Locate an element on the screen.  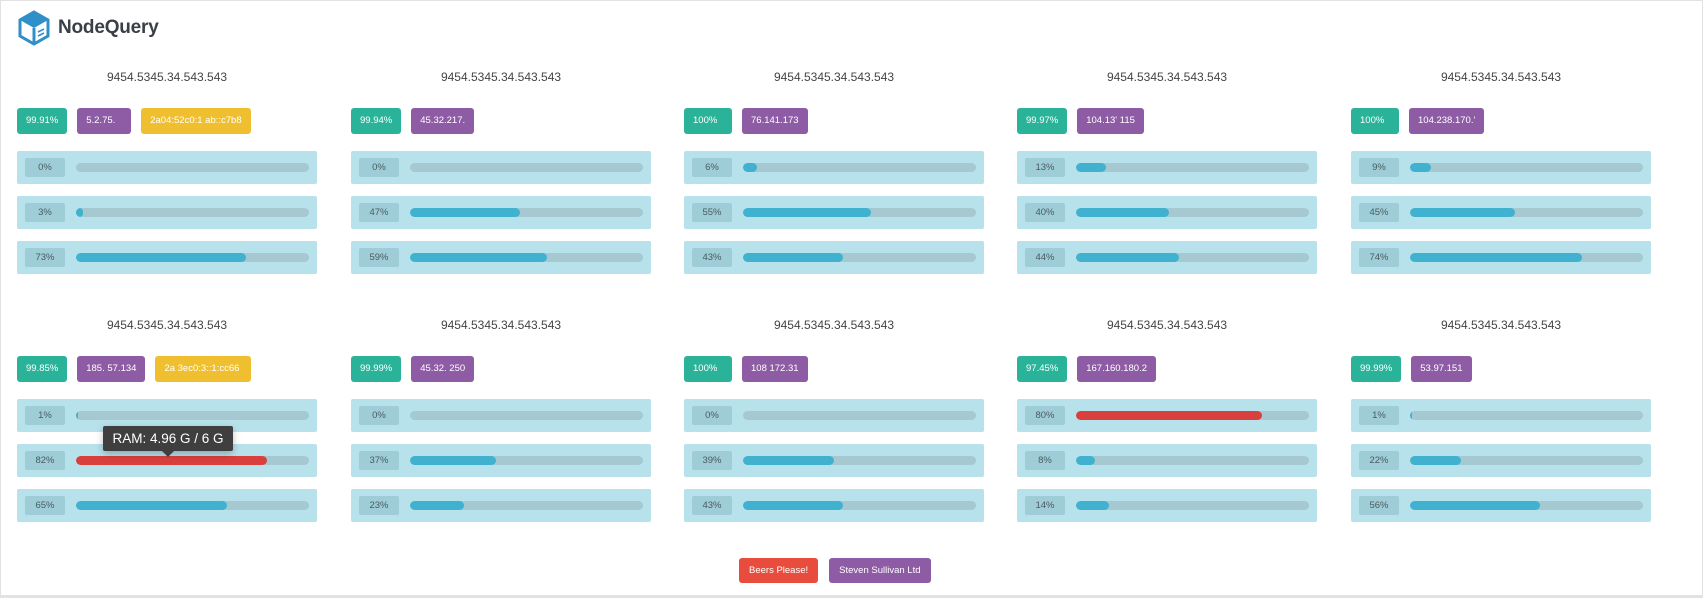
usage-percent-label: 44% is located at coordinates (1045, 257).